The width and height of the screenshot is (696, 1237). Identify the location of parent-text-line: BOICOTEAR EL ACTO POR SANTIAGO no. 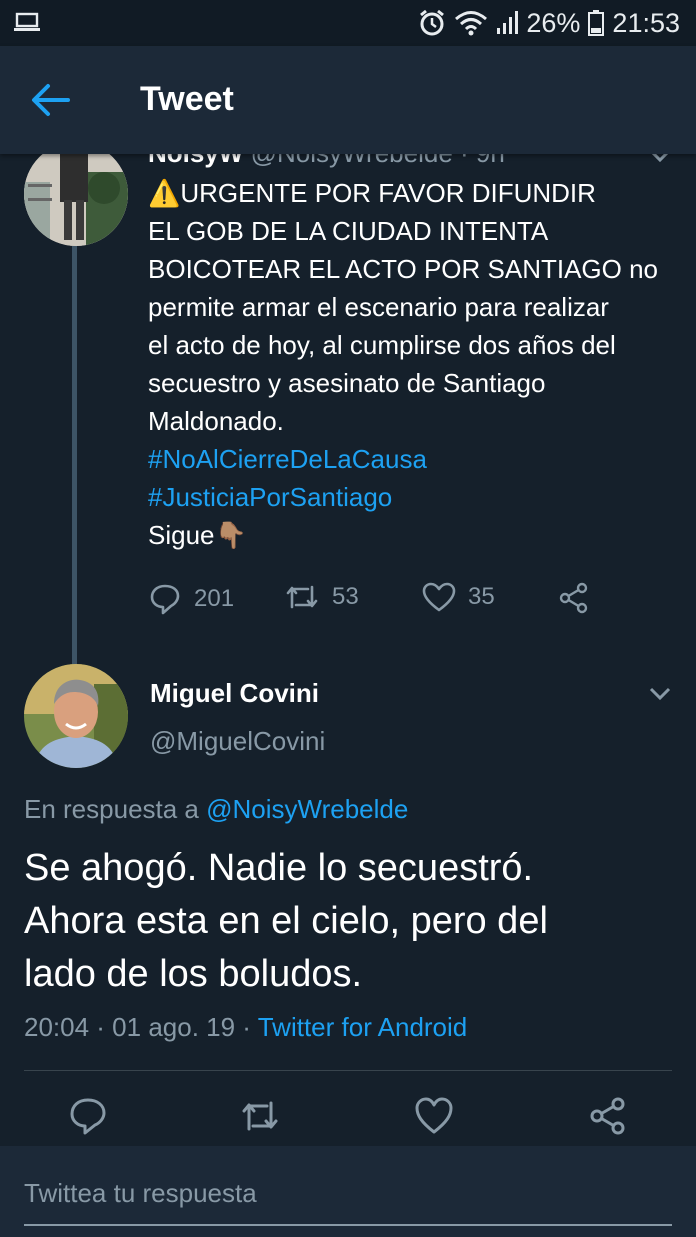
(403, 269).